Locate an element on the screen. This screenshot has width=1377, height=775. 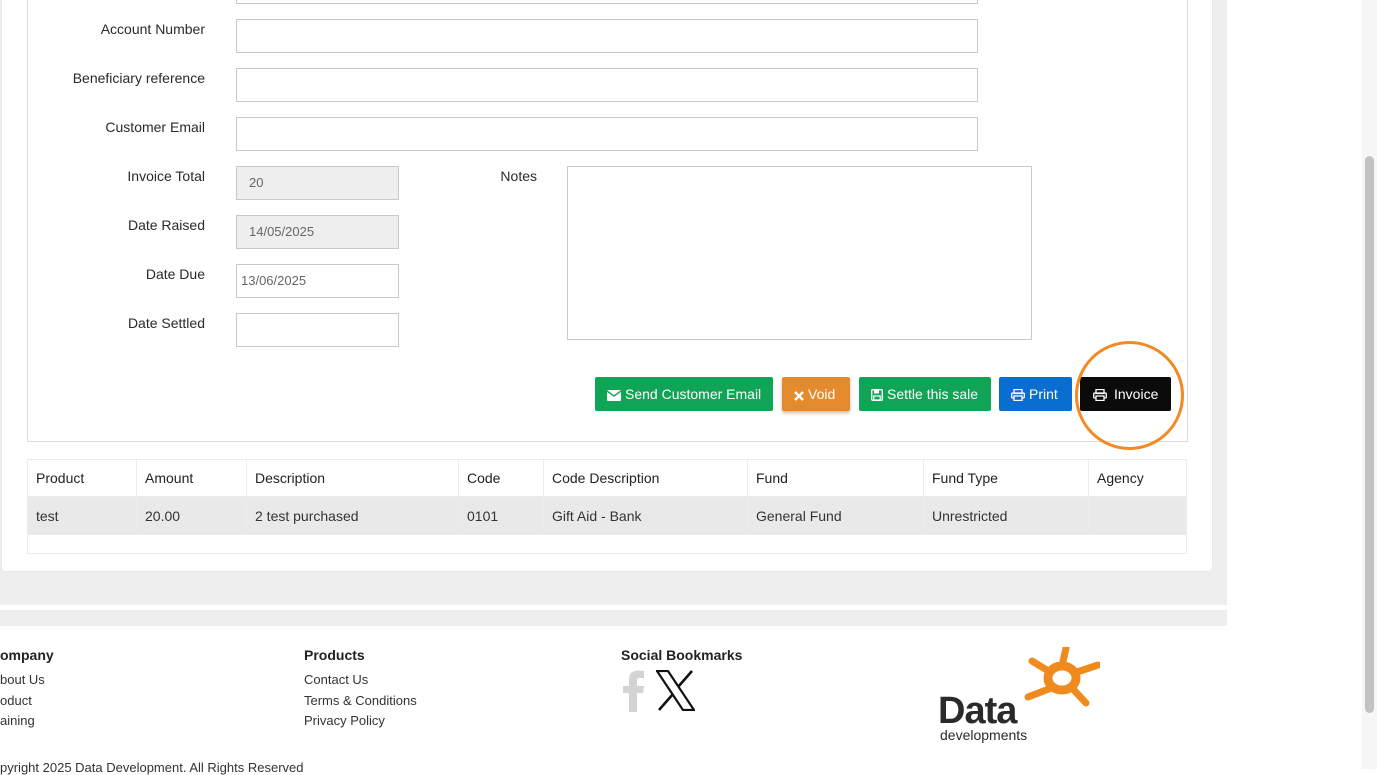
column-header-amount: Amount is located at coordinates (191, 478).